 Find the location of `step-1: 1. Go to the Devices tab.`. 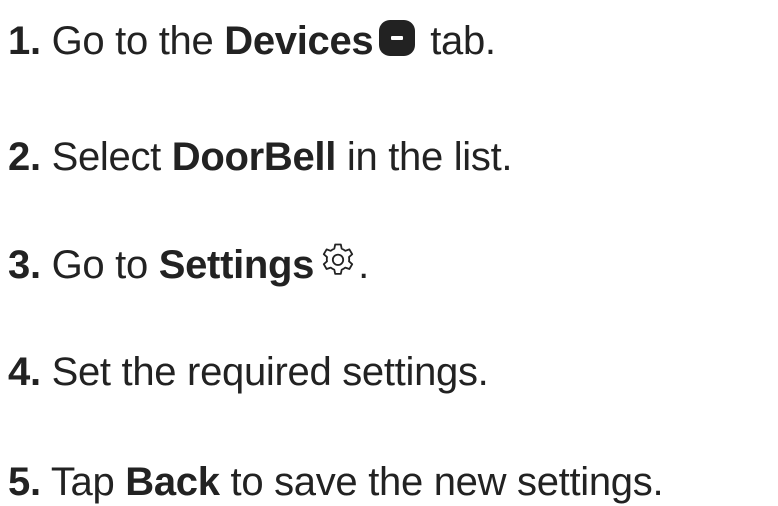

step-1: 1. Go to the Devices tab. is located at coordinates (252, 41).